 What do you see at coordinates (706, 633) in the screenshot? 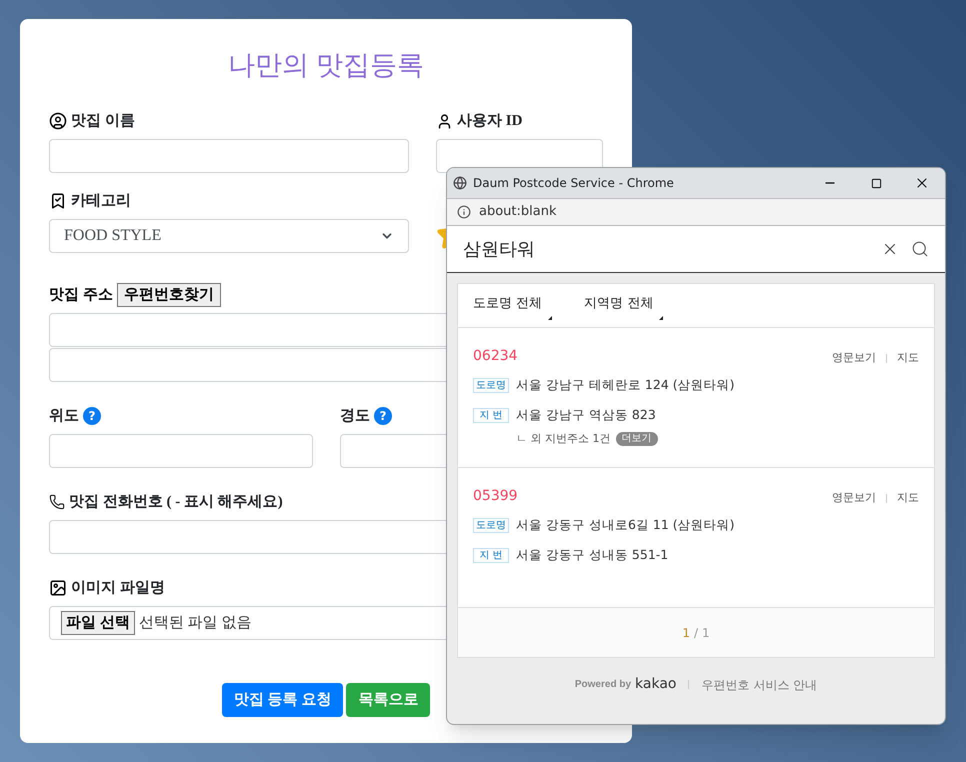
I see `total-pages: 1` at bounding box center [706, 633].